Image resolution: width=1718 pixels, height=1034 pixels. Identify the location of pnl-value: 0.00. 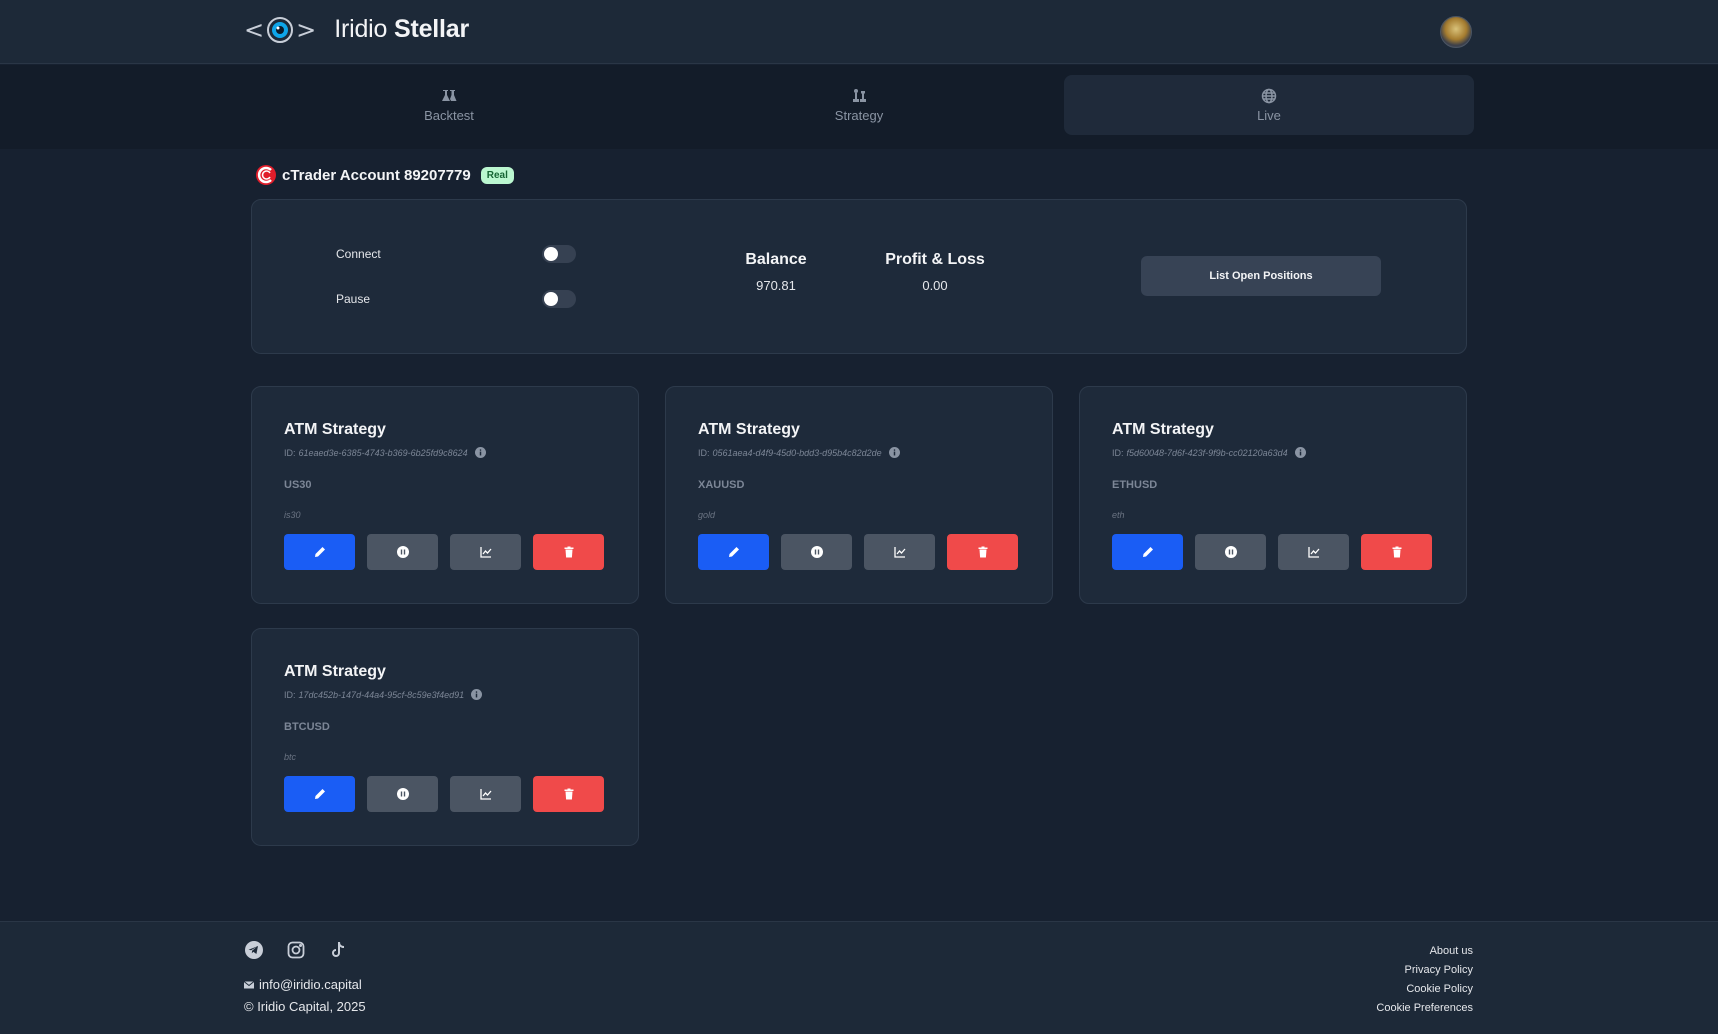
(935, 285).